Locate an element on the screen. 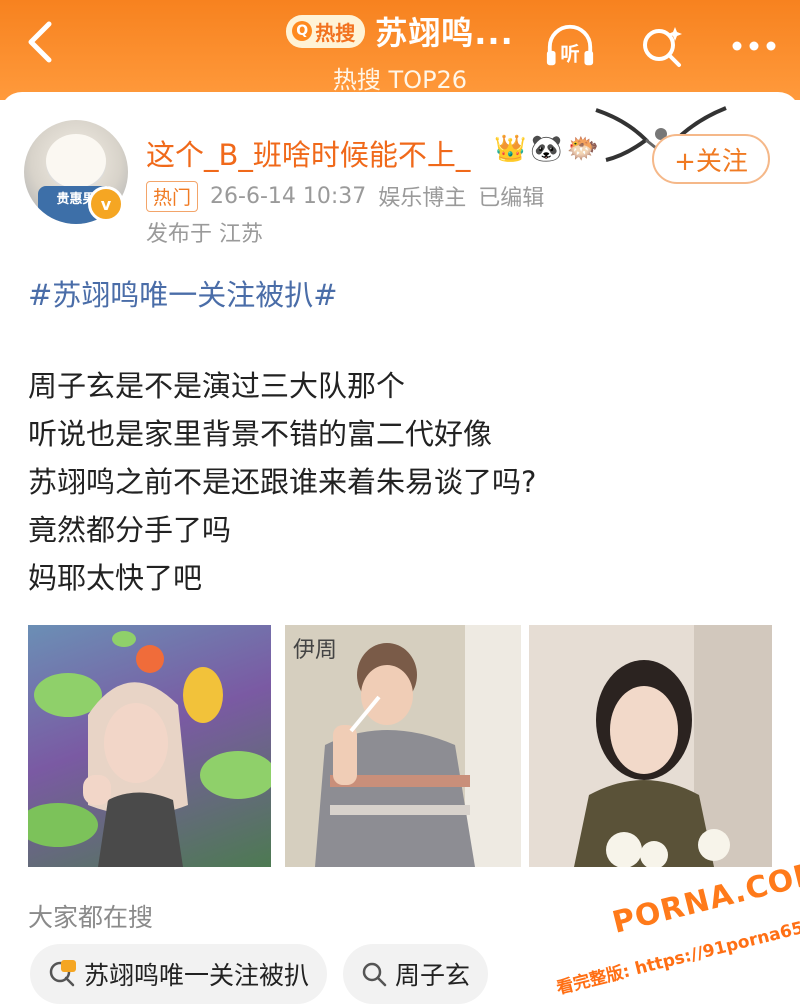  author-type: 娱乐博主 is located at coordinates (422, 198).